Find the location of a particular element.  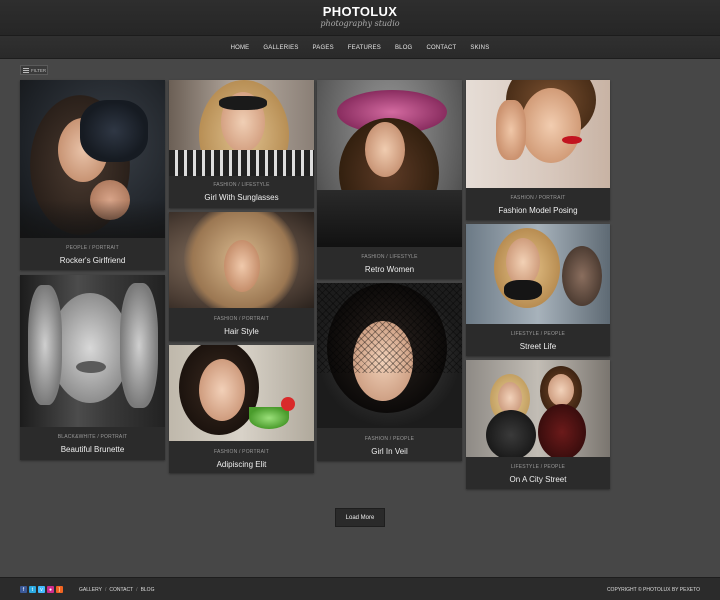

gallery-item-category: PEOPLE / PORTRAIT is located at coordinates (92, 248).